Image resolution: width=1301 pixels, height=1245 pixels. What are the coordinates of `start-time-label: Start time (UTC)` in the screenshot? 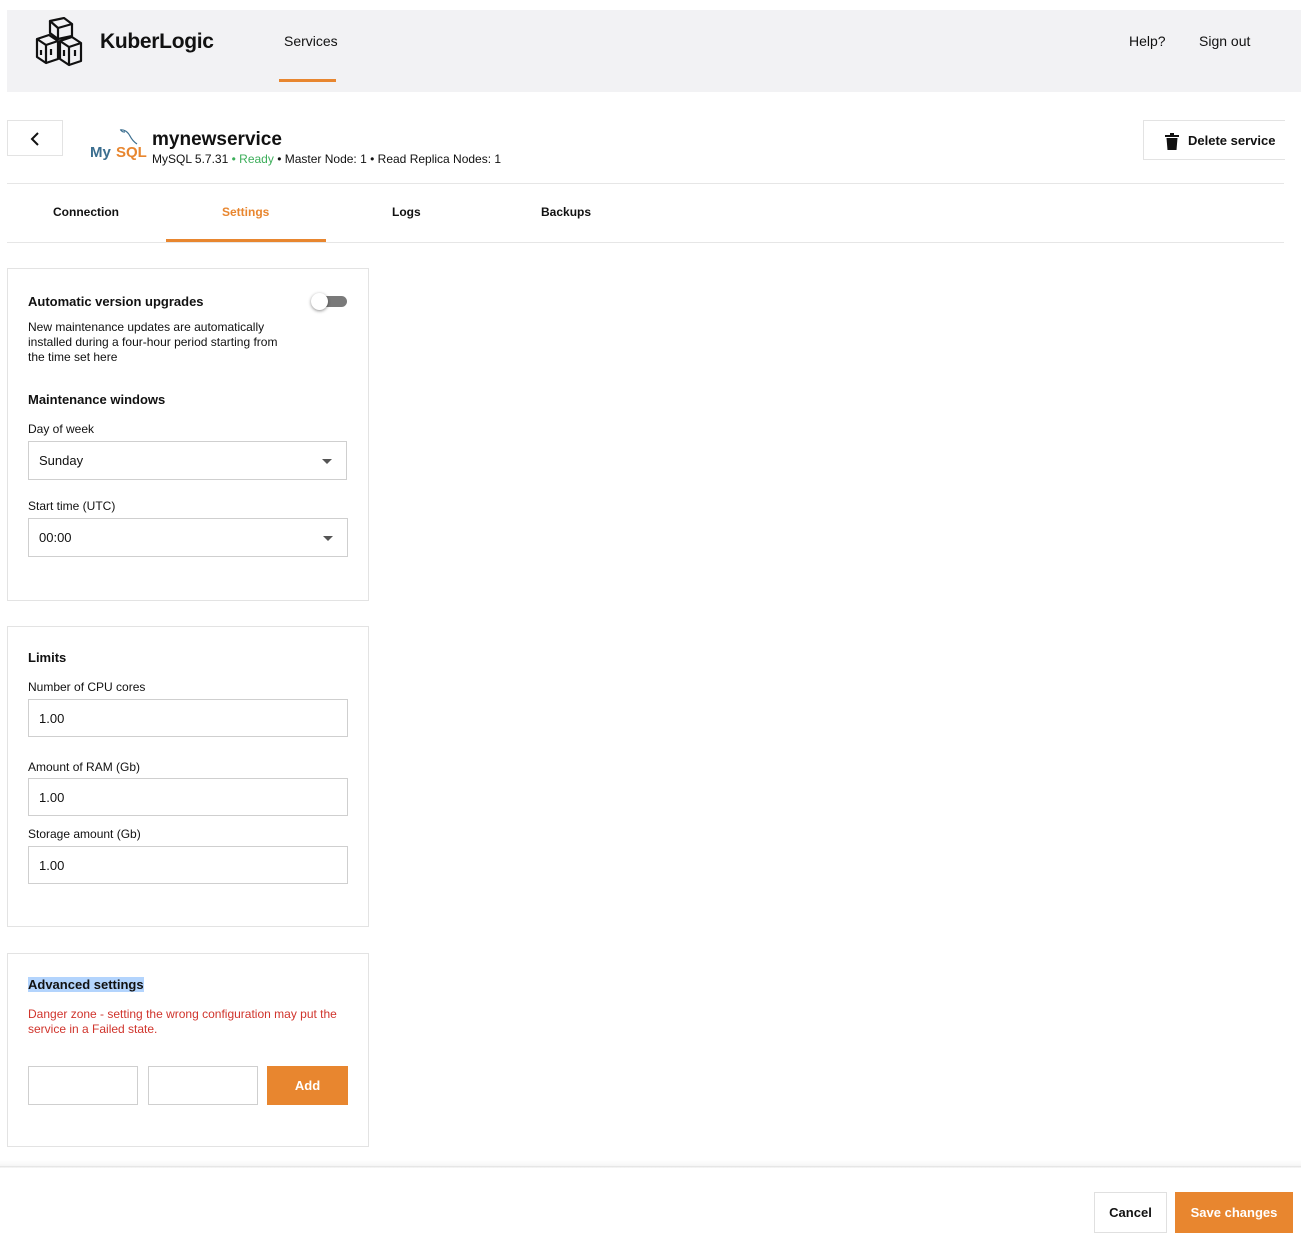 It's located at (72, 506).